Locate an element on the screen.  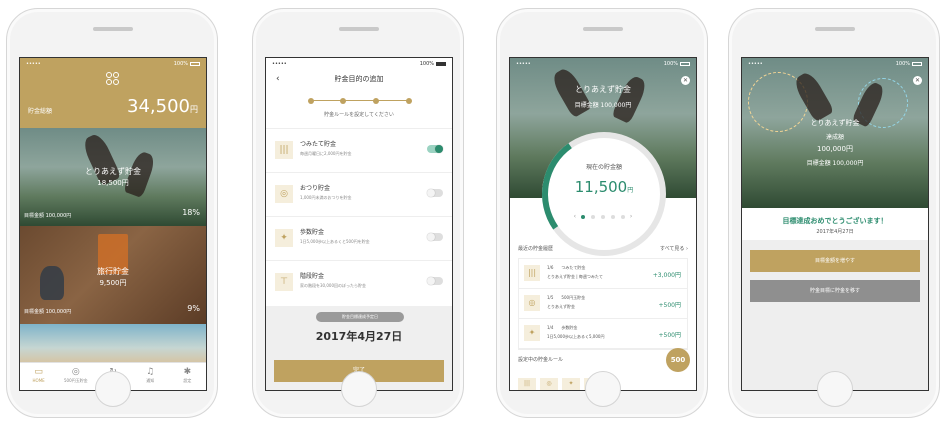
total-label: 貯金総額 is located at coordinates (40, 111).